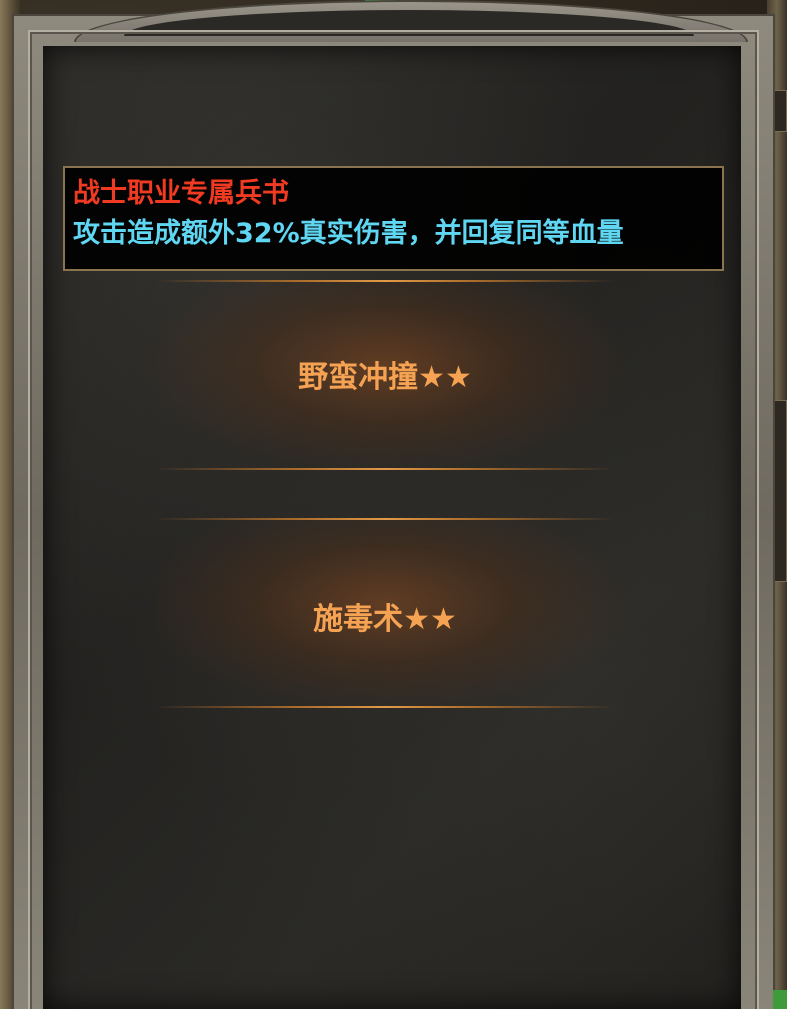 The height and width of the screenshot is (1009, 787). What do you see at coordinates (780, 999) in the screenshot?
I see `status-strip` at bounding box center [780, 999].